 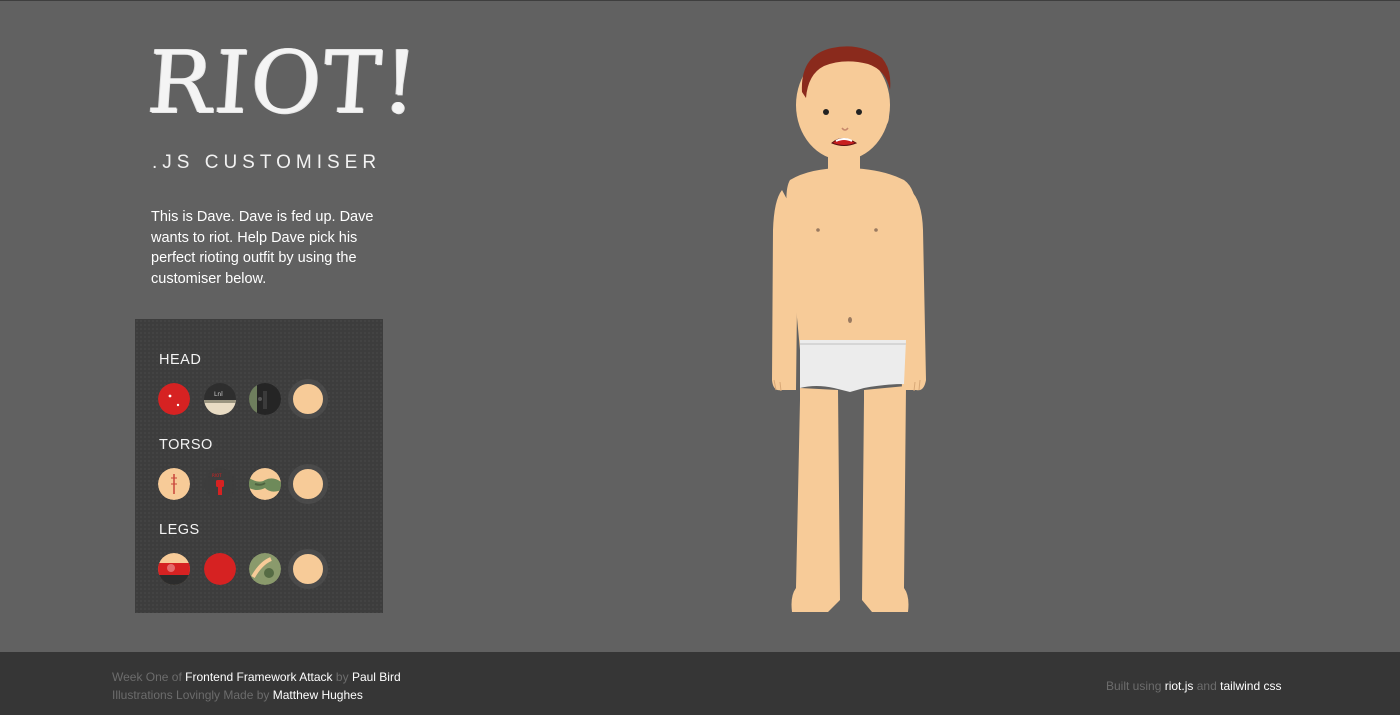 What do you see at coordinates (248, 484) in the screenshot?
I see `torso-options: RIOT` at bounding box center [248, 484].